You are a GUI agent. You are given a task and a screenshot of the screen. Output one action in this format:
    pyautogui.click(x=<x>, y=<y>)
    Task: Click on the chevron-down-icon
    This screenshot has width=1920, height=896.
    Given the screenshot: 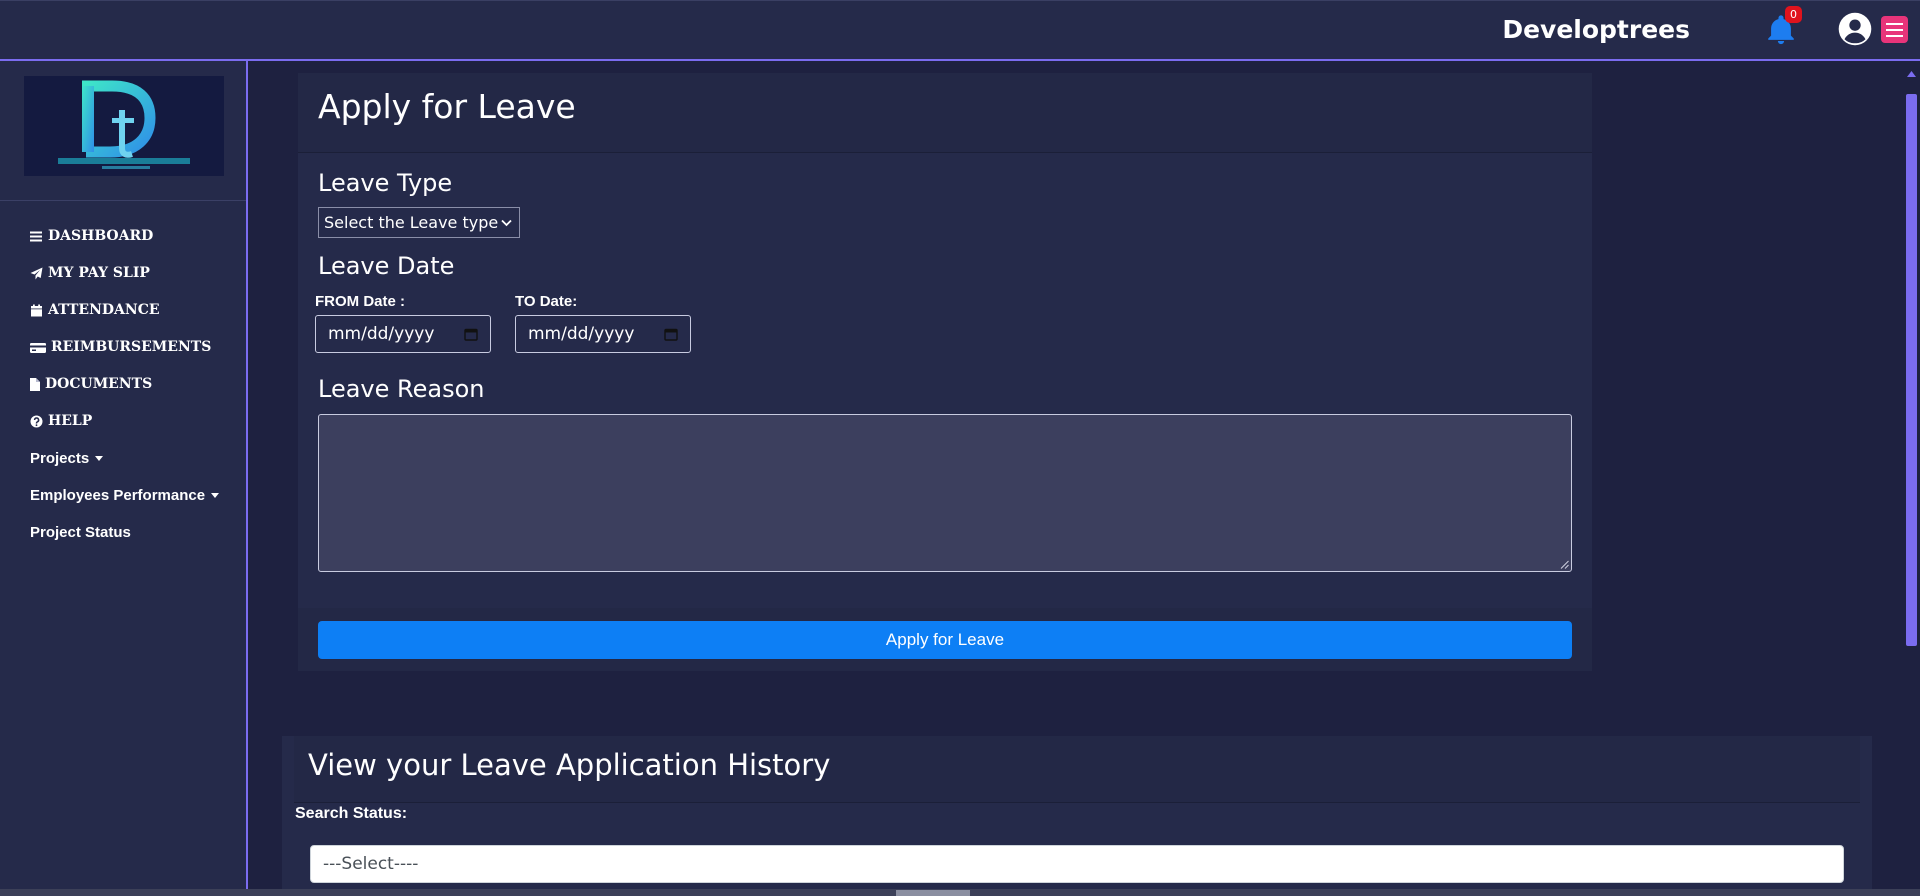 What is the action you would take?
    pyautogui.click(x=506, y=222)
    